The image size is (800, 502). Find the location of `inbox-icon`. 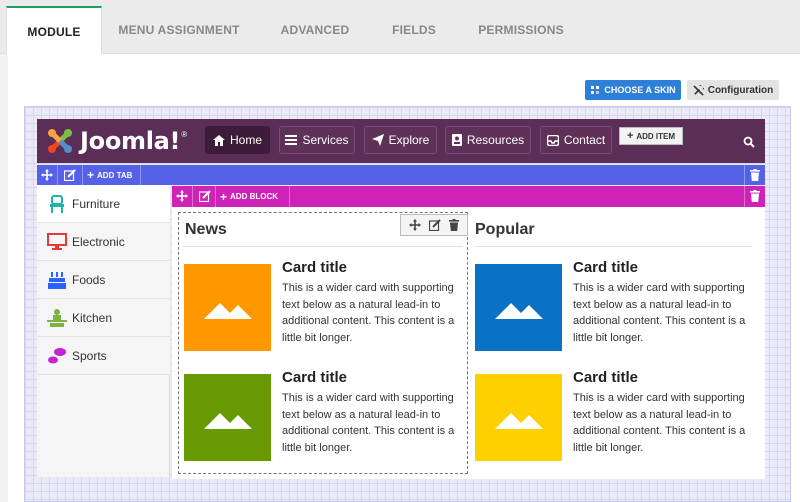

inbox-icon is located at coordinates (552, 140).